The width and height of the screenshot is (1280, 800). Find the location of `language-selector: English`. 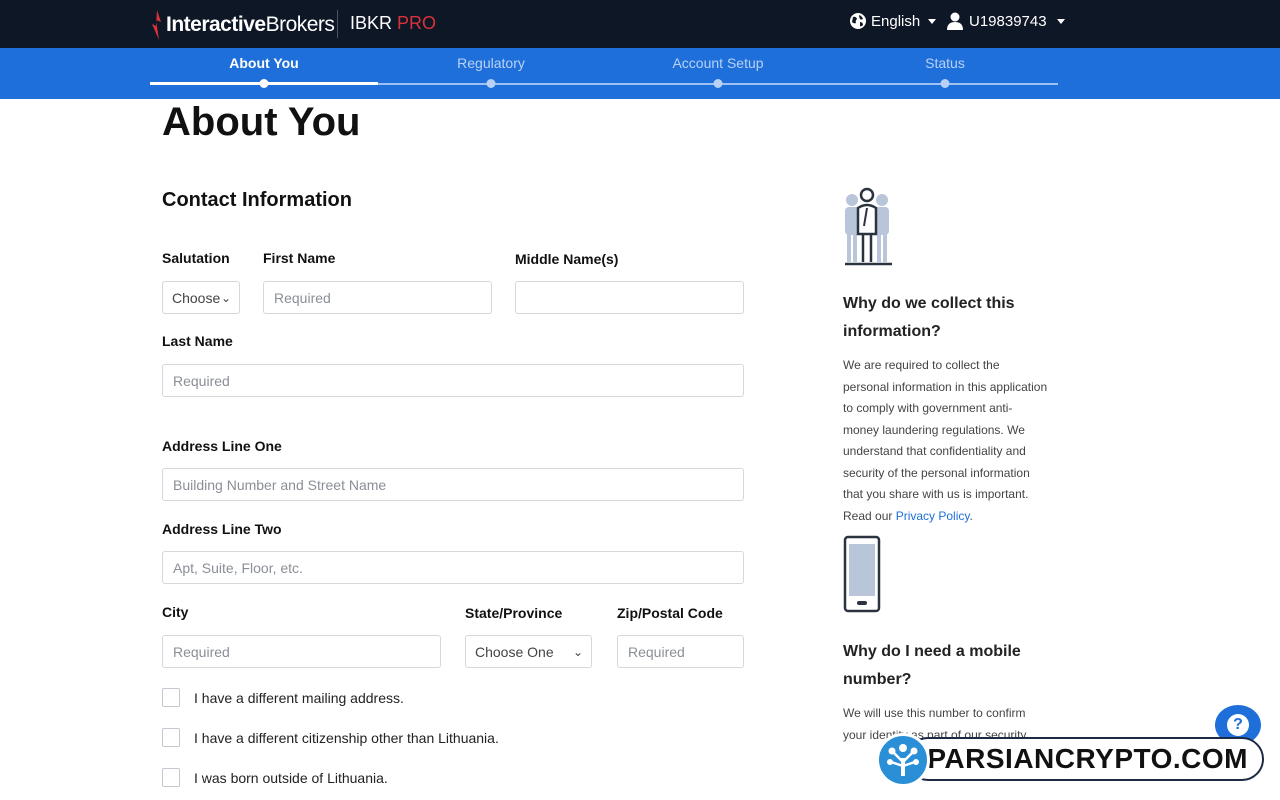

language-selector: English is located at coordinates (893, 21).